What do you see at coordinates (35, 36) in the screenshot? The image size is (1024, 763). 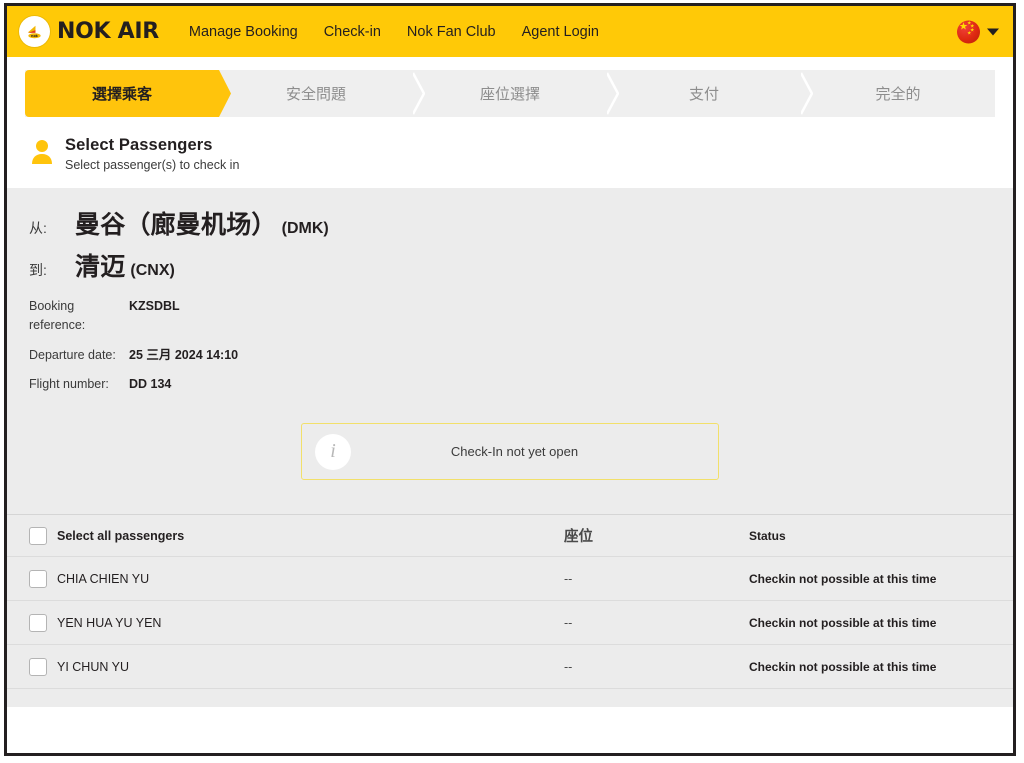 I see `svg-text: nok` at bounding box center [35, 36].